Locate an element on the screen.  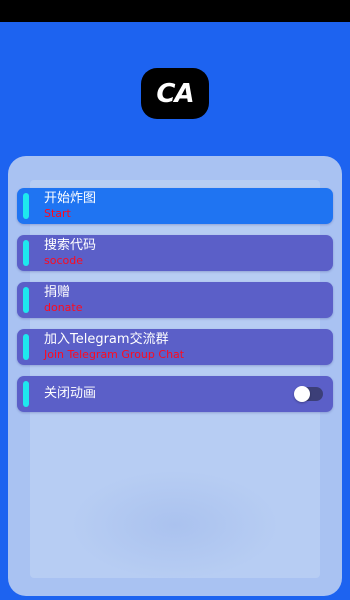
logo-text: CA is located at coordinates (175, 93).